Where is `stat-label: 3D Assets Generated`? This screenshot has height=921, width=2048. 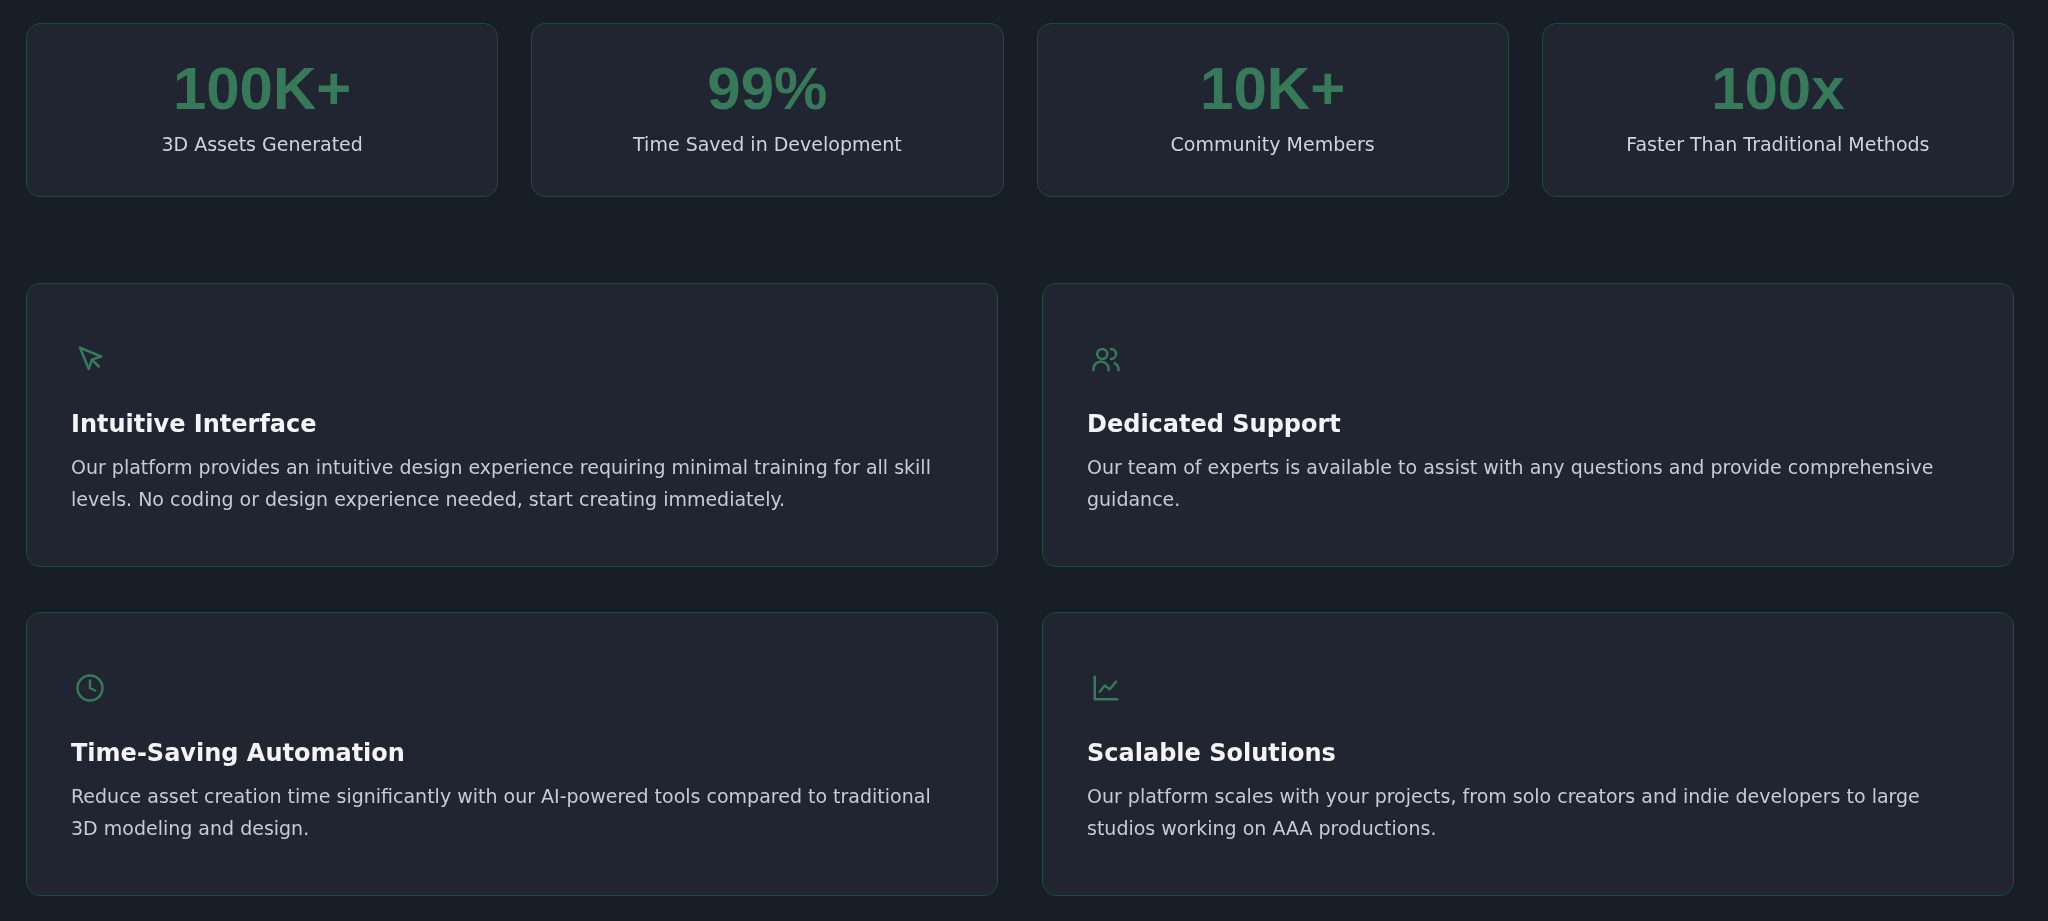
stat-label: 3D Assets Generated is located at coordinates (262, 144).